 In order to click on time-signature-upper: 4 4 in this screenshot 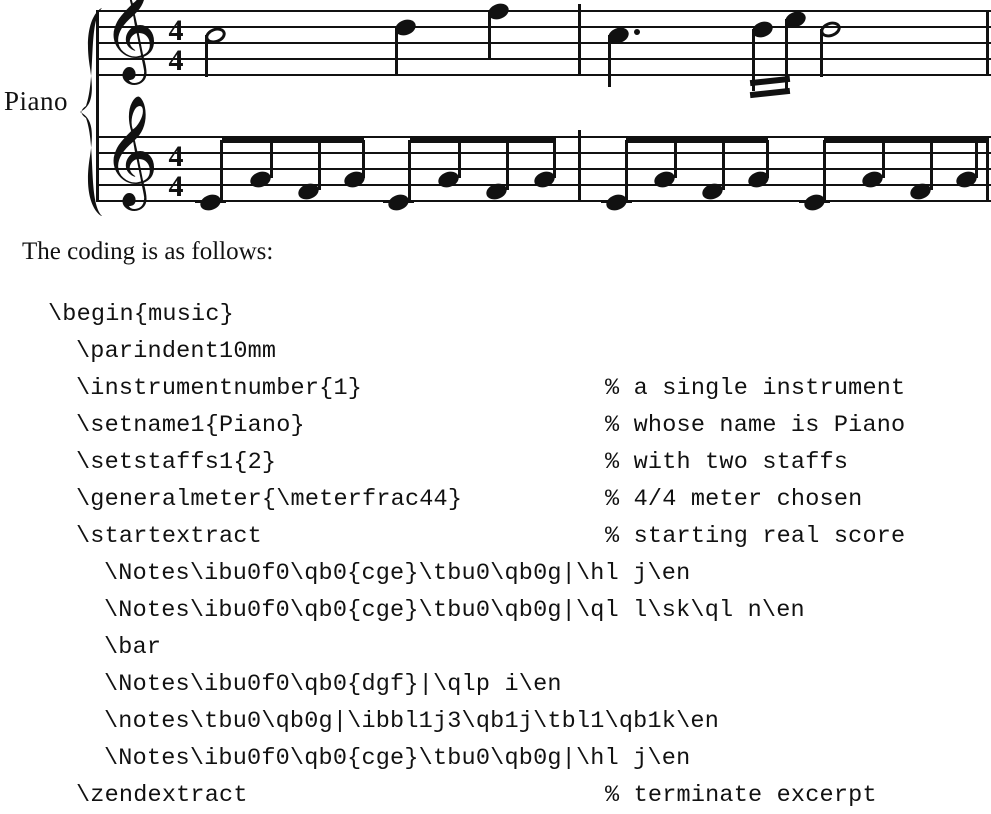, I will do `click(176, 46)`.